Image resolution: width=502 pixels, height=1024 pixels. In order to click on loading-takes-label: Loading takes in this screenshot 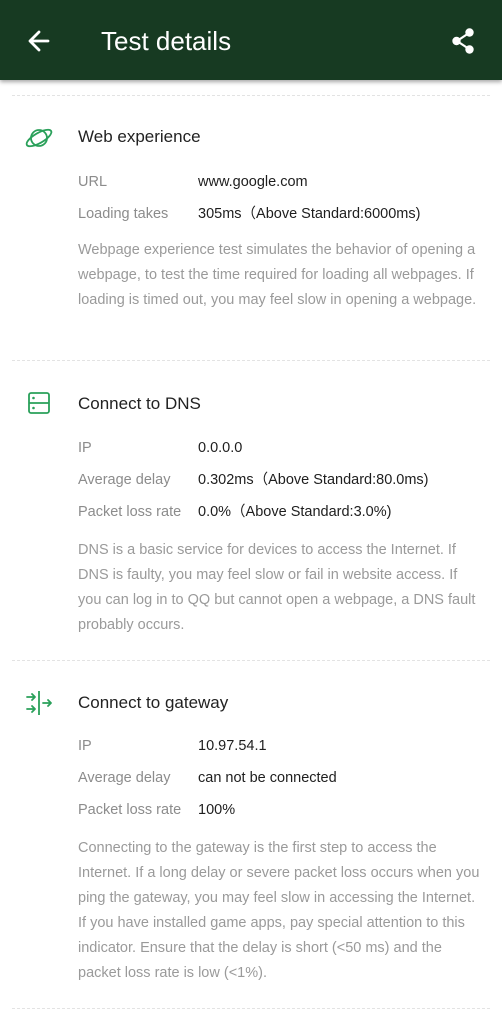, I will do `click(123, 214)`.